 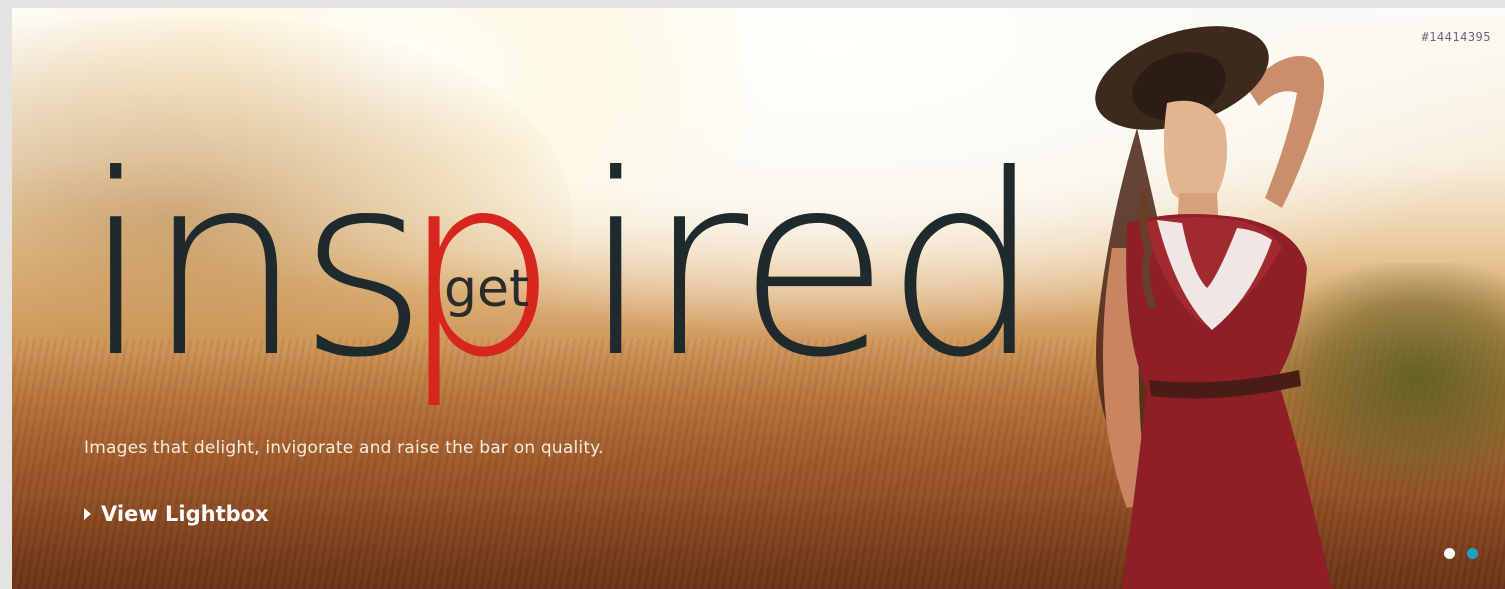 I want to click on image-id-label: #14414395, so click(x=1456, y=37).